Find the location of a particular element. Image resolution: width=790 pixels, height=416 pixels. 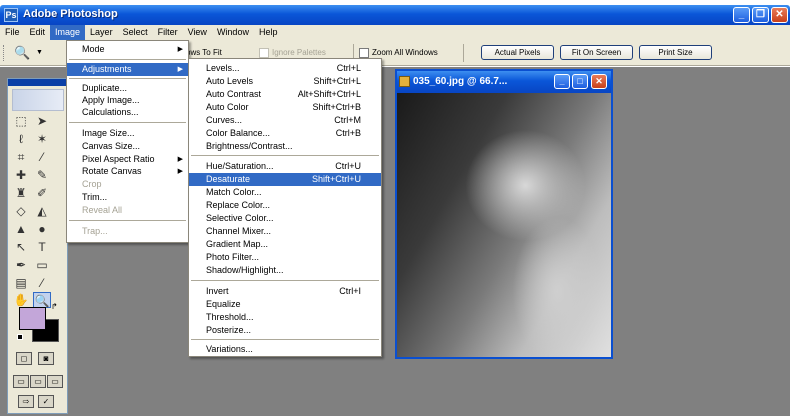

zoom-tool-icon: 🔍 is located at coordinates (42, 300).